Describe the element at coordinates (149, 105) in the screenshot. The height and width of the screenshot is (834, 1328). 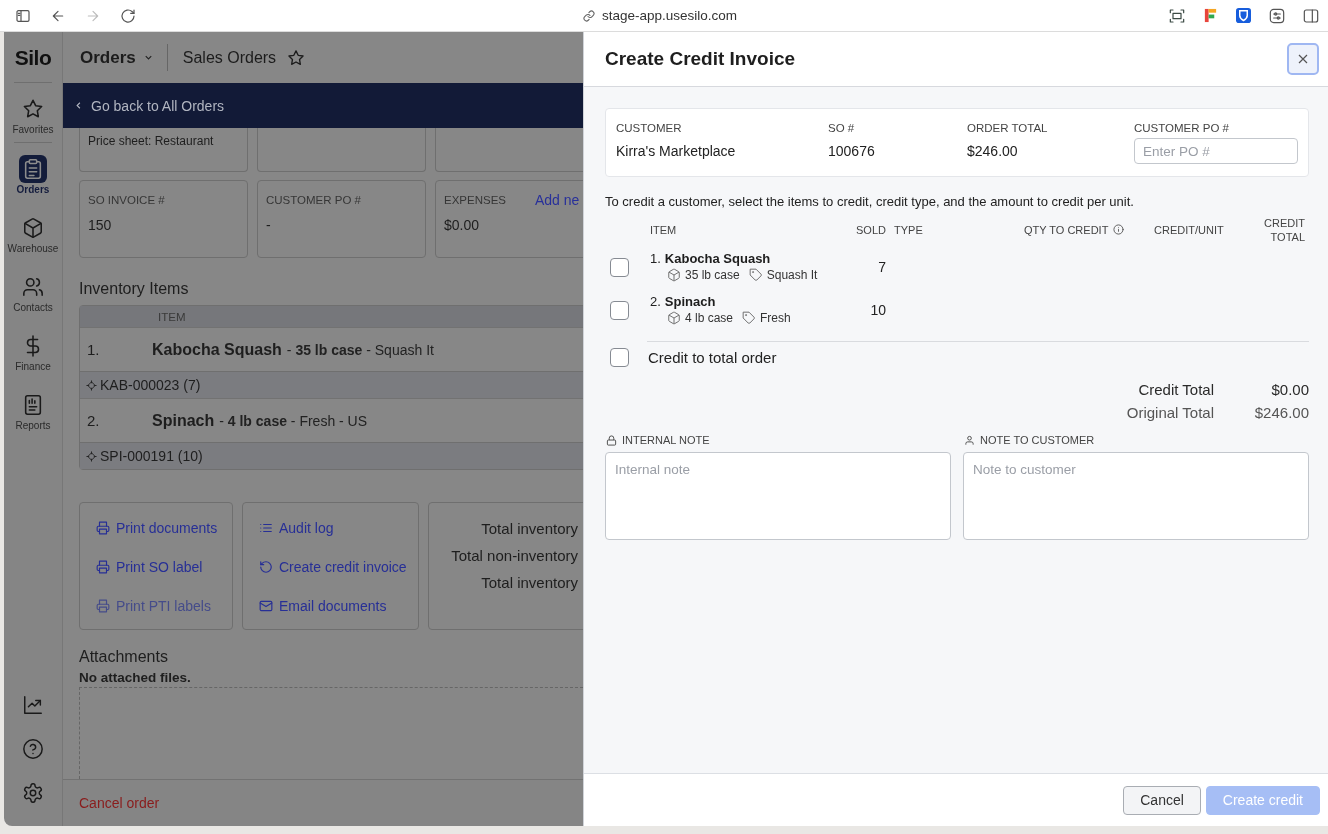
I see `back-link: Go back to All Orders` at that location.